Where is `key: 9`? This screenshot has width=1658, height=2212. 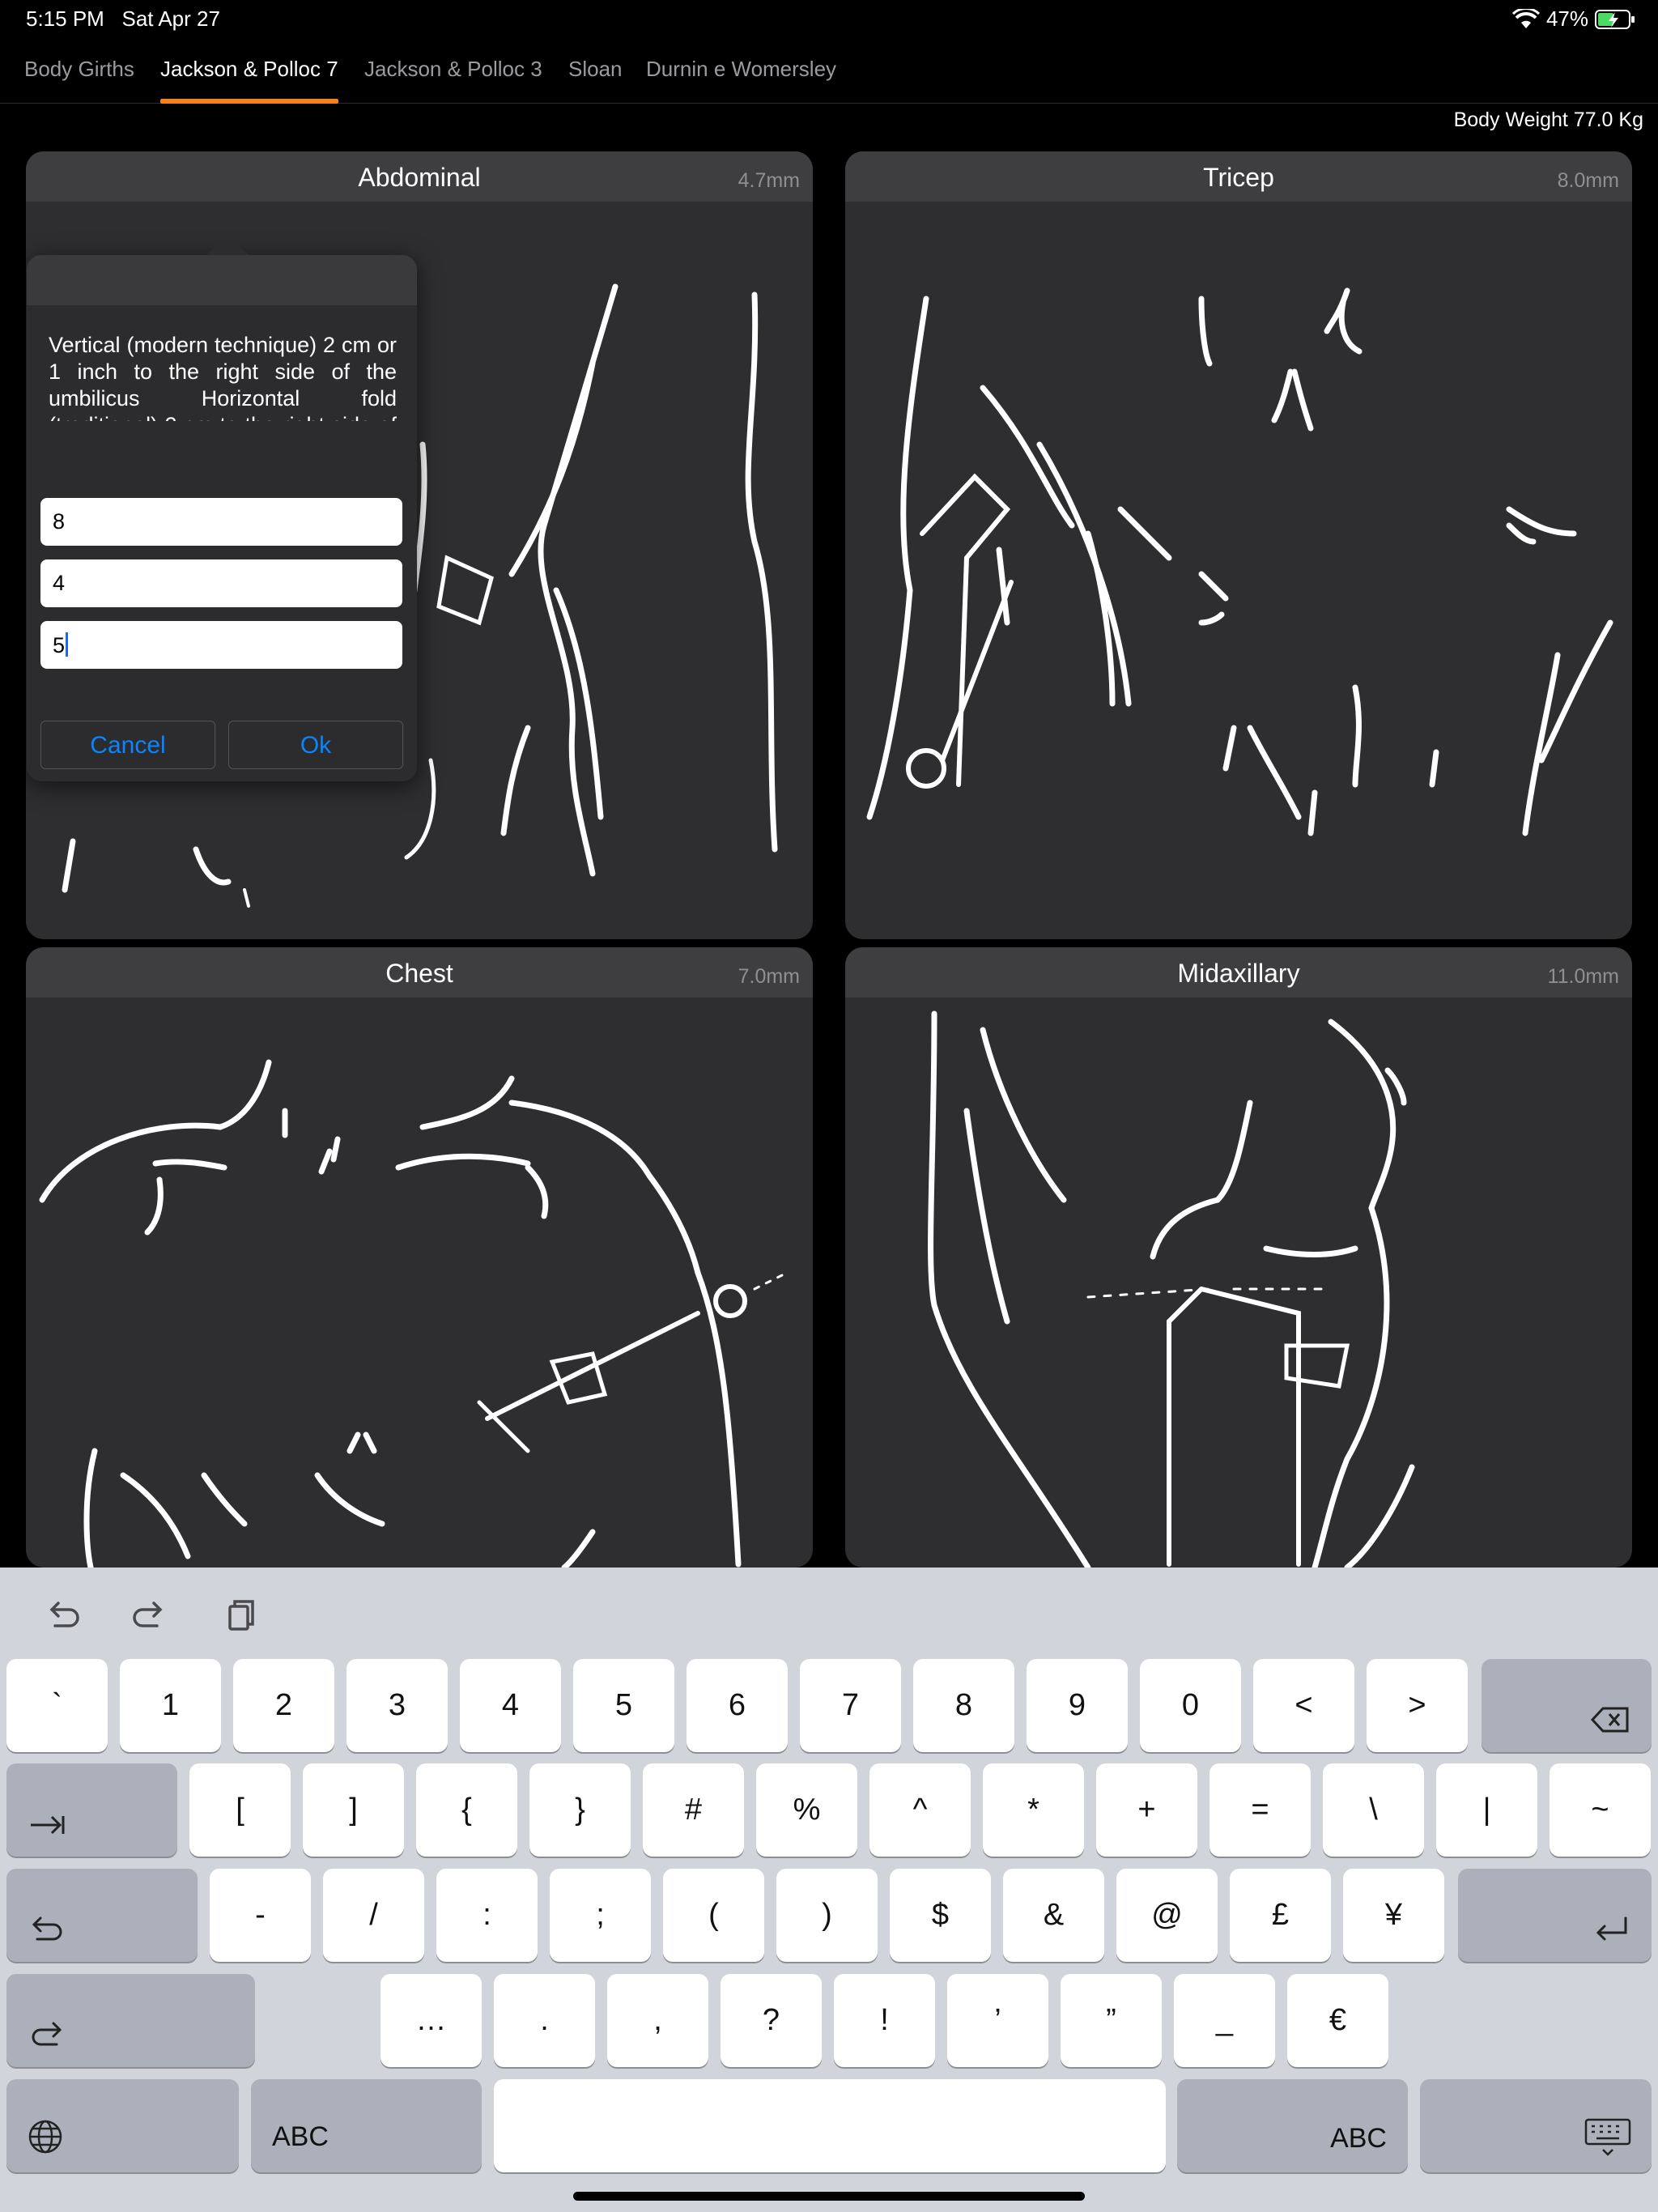 key: 9 is located at coordinates (1077, 1706).